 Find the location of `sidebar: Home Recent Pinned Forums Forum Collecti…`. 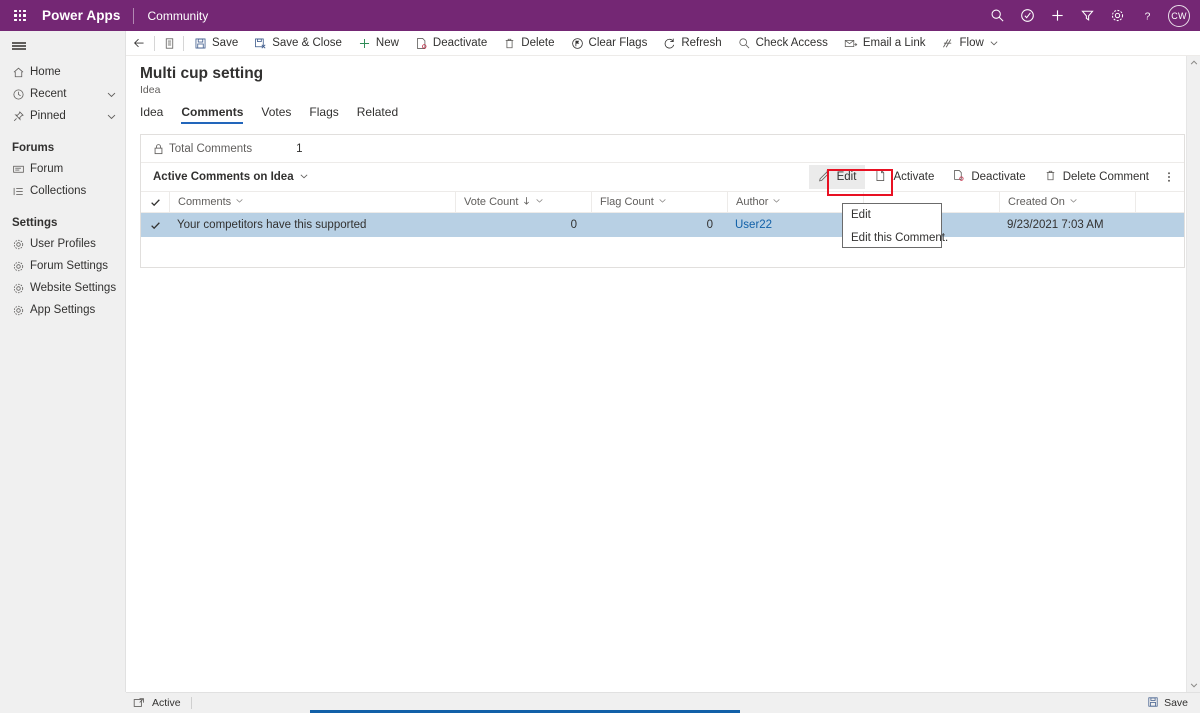

sidebar: Home Recent Pinned Forums Forum Collecti… is located at coordinates (63, 372).